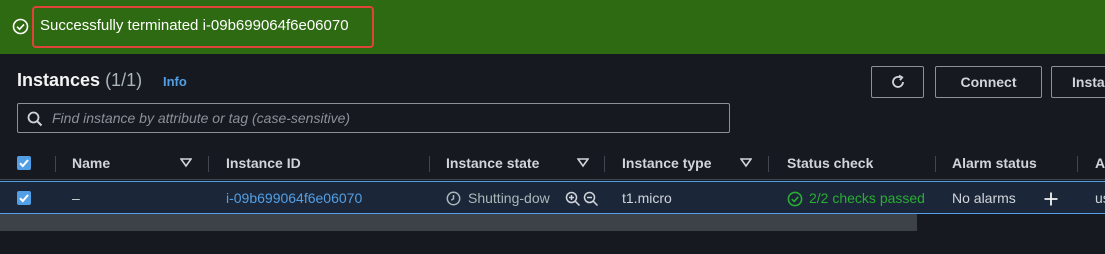  I want to click on column-alarm-status: Alarm status, so click(994, 163).